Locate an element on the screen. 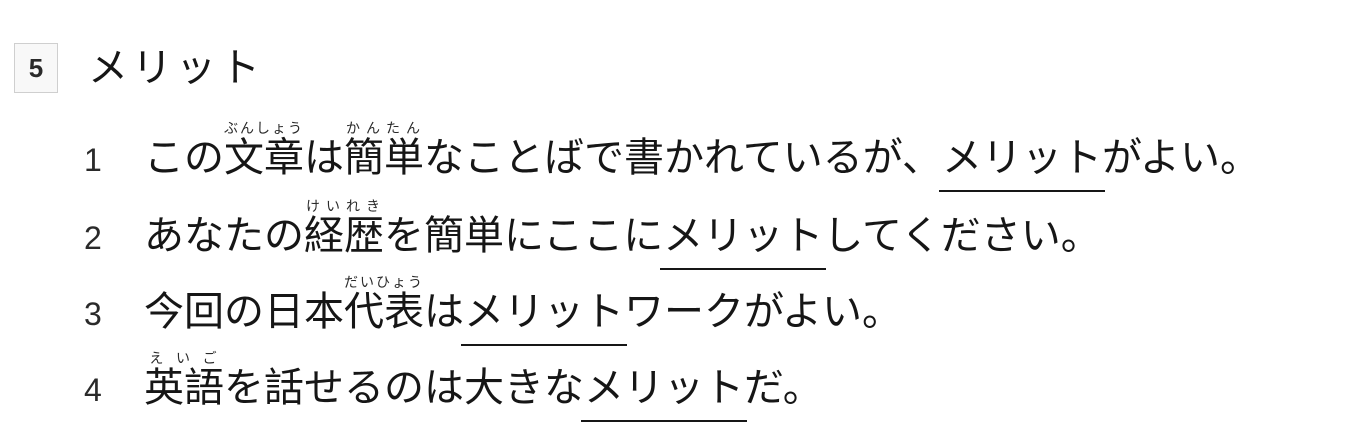 The width and height of the screenshot is (1369, 443). furigana-word: 代表だいひょう is located at coordinates (384, 305).